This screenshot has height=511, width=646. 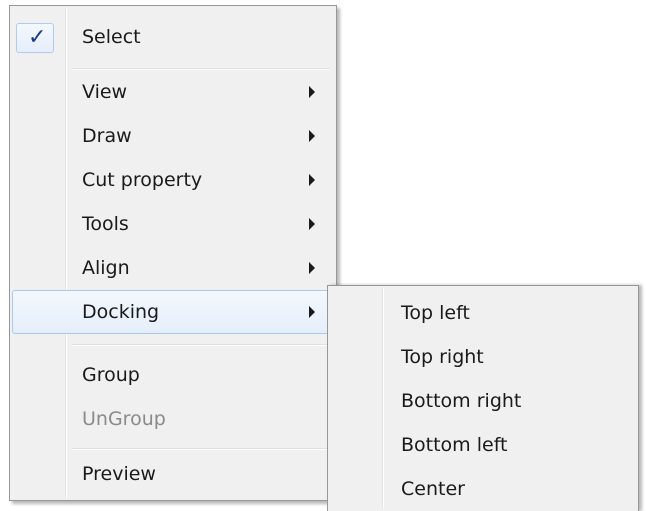 I want to click on check-indicator: ✓, so click(x=35, y=38).